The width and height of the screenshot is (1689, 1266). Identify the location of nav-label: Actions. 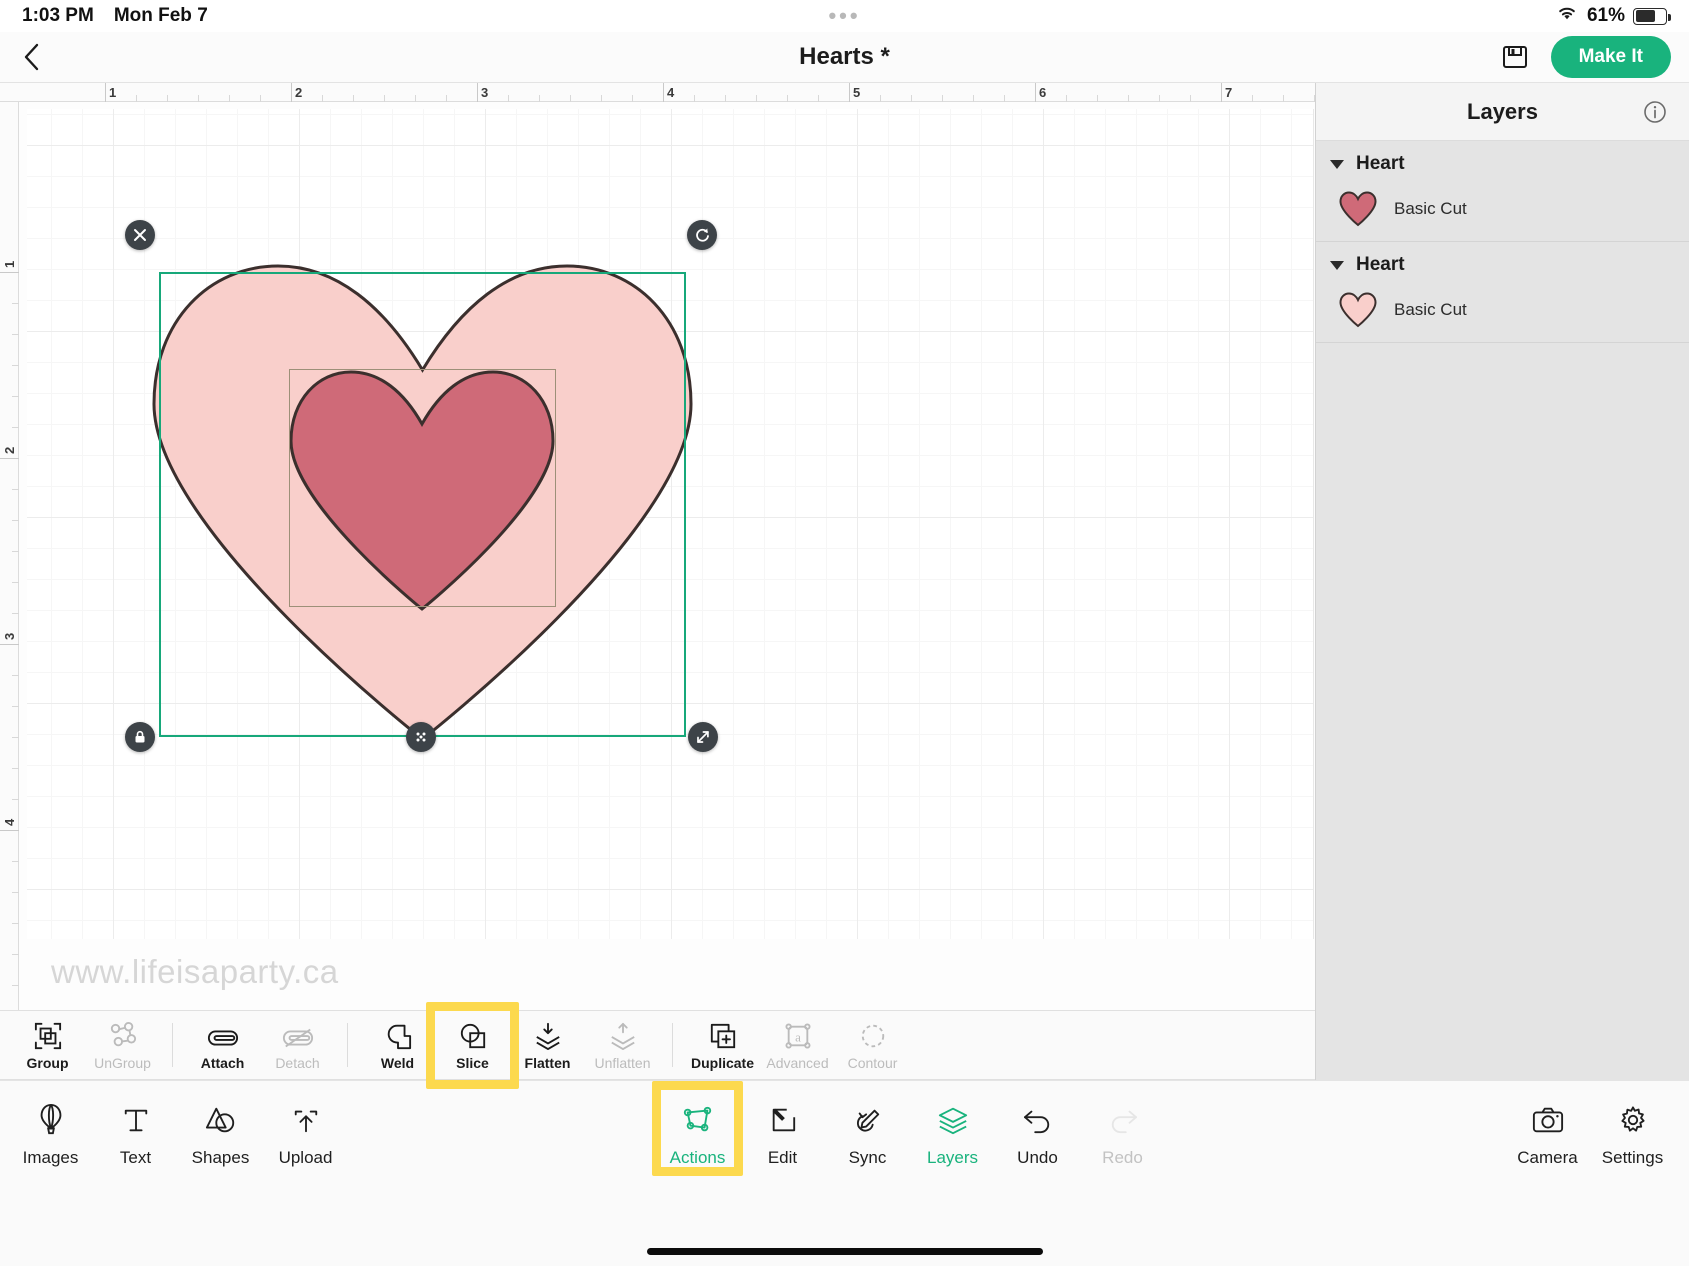
(697, 1157).